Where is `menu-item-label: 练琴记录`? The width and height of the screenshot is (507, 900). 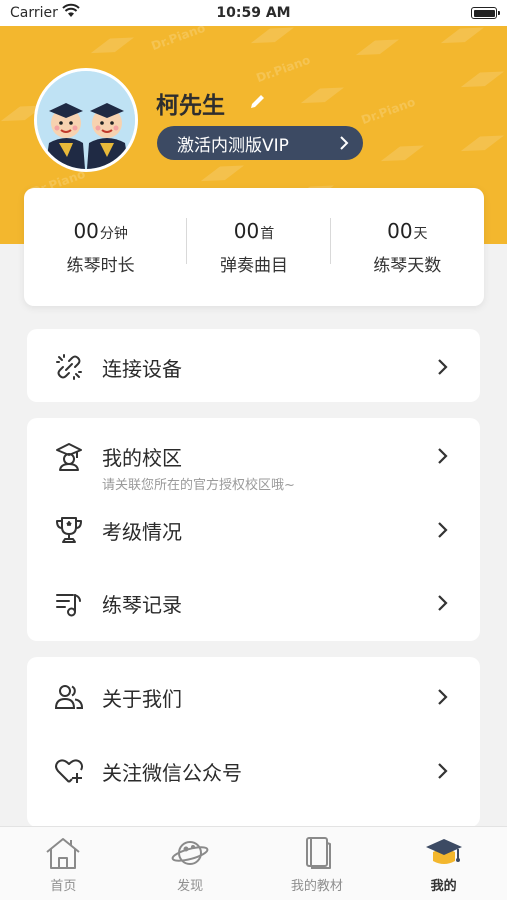
menu-item-label: 练琴记录 is located at coordinates (142, 605).